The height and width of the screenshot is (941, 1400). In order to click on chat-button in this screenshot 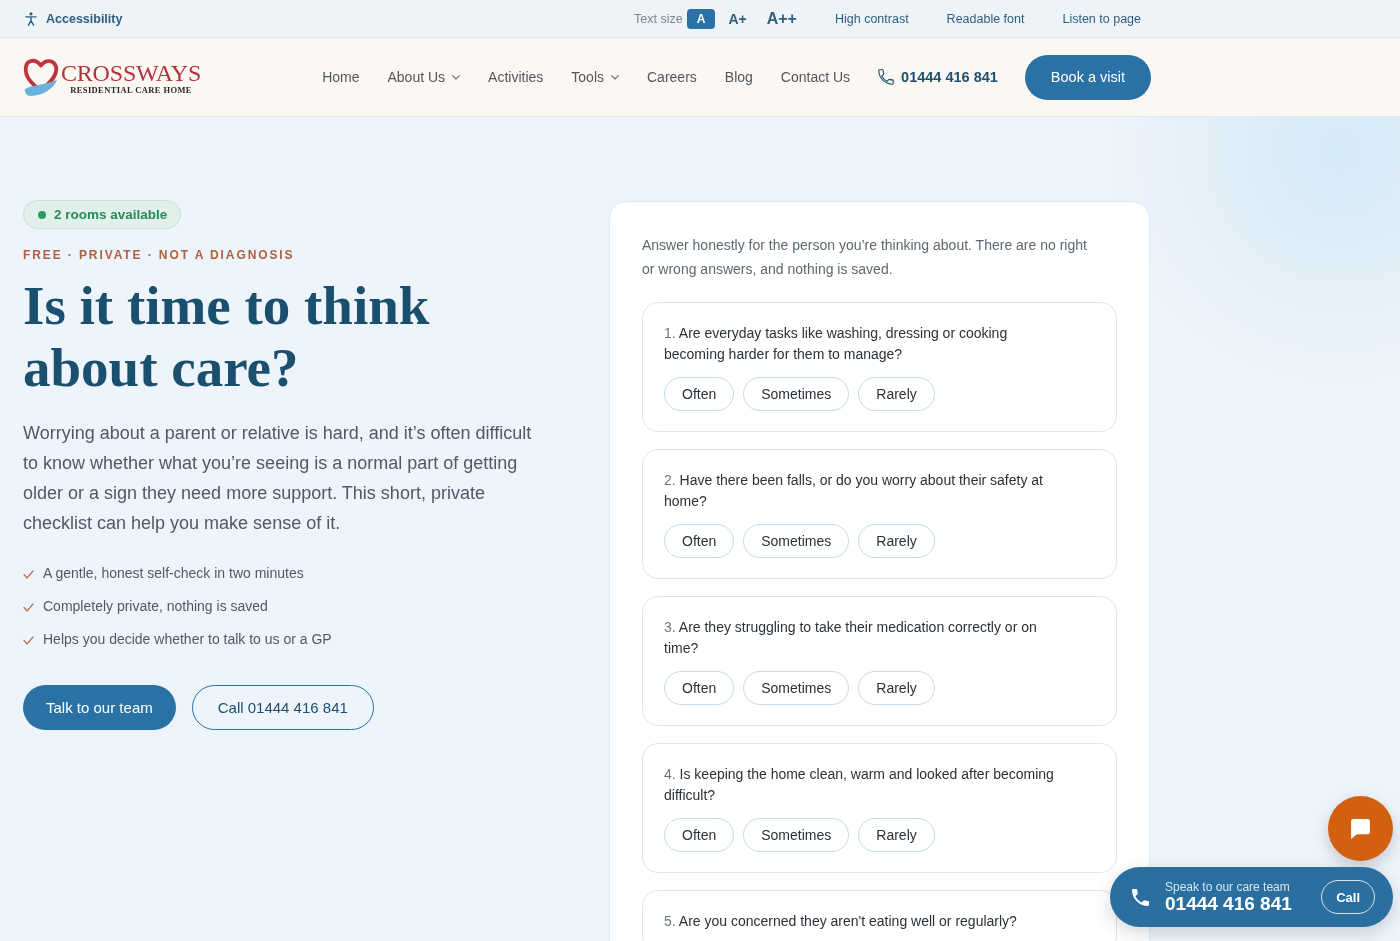, I will do `click(1360, 828)`.